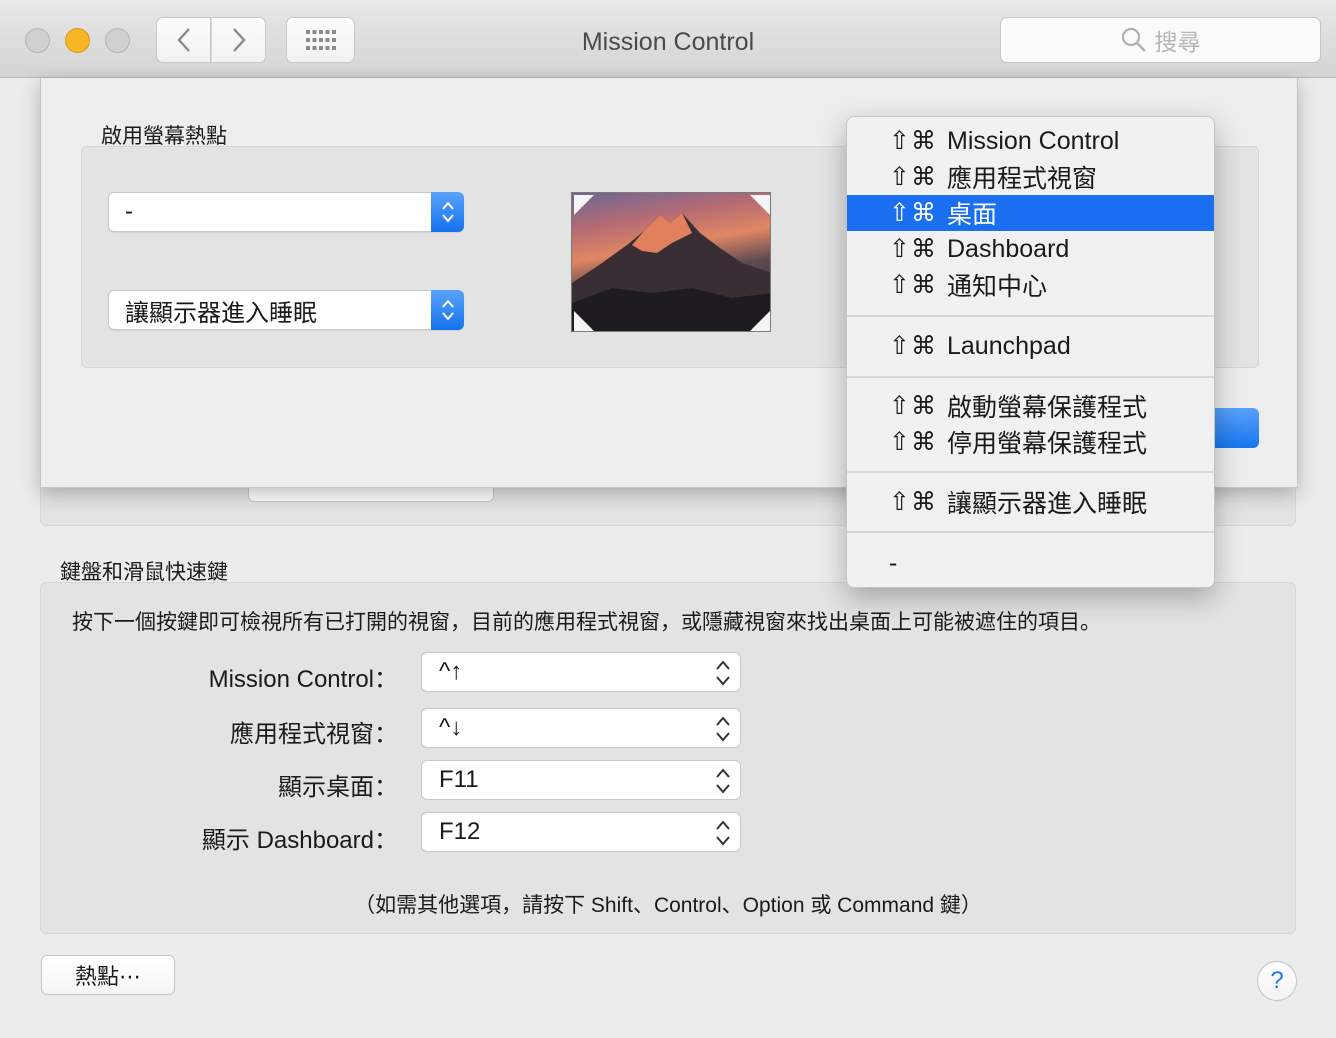  I want to click on menu-item-label: Dashboard, so click(1008, 248).